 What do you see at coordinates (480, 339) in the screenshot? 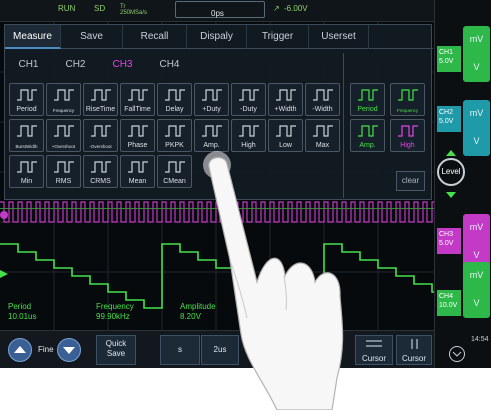
I see `clock: 14:54` at bounding box center [480, 339].